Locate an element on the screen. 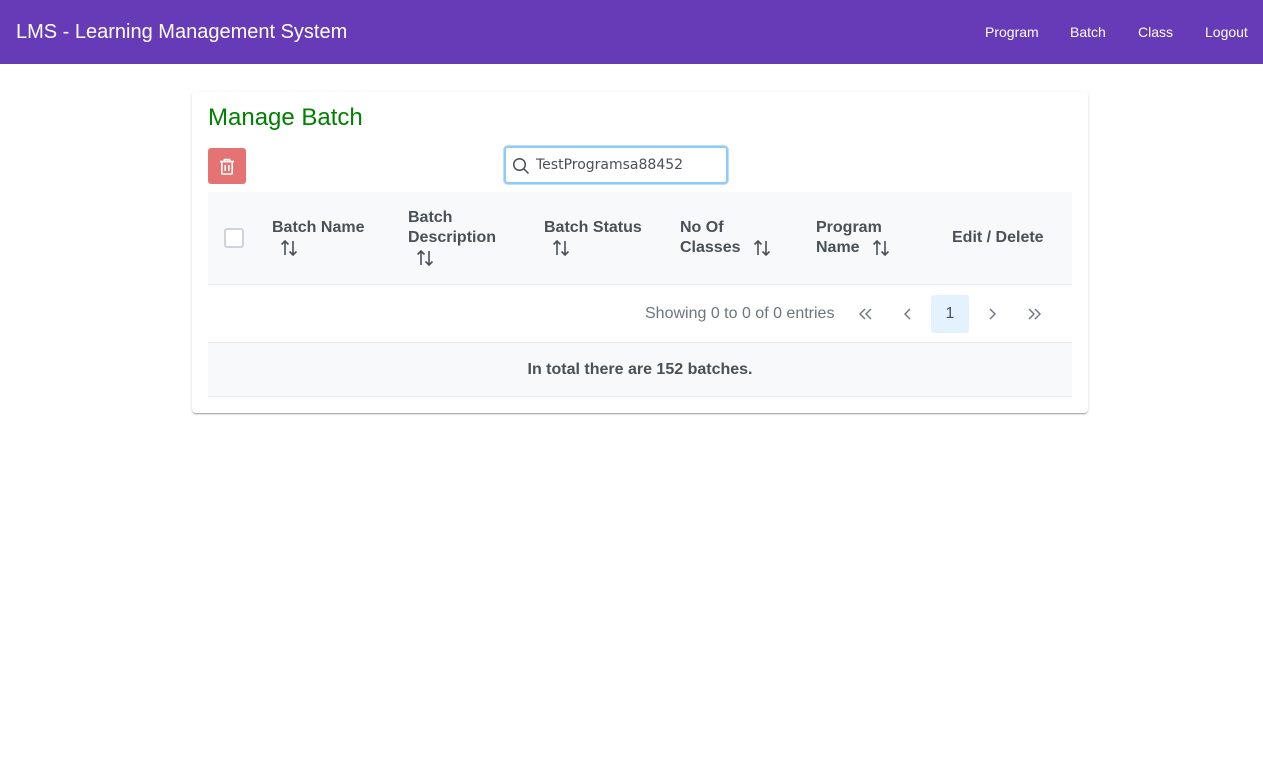 Image resolution: width=1263 pixels, height=765 pixels. first-page-button is located at coordinates (866, 314).